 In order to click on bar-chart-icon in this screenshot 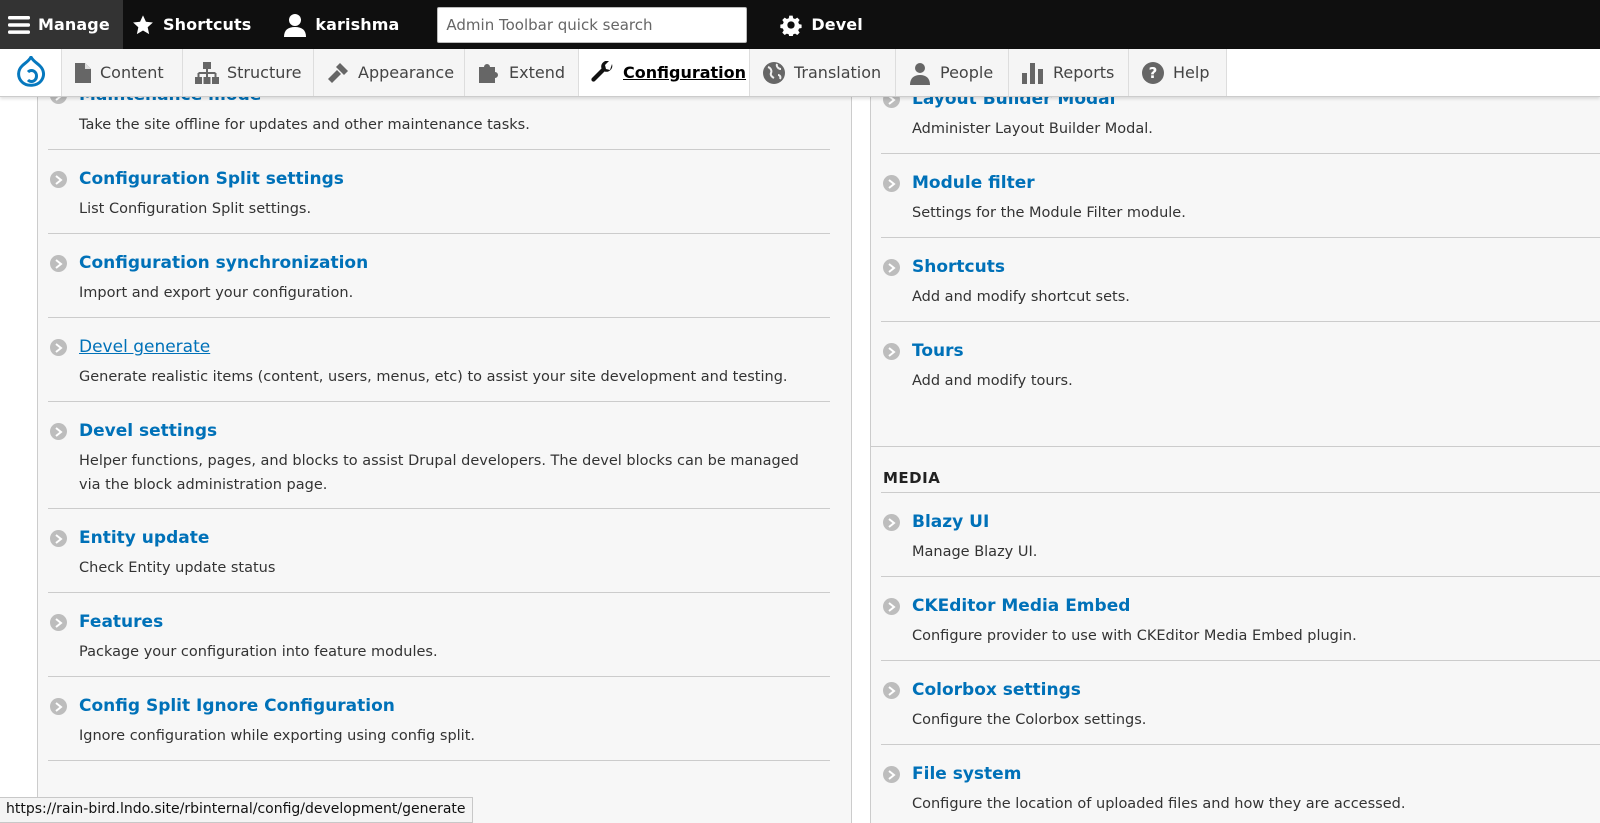, I will do `click(1033, 73)`.